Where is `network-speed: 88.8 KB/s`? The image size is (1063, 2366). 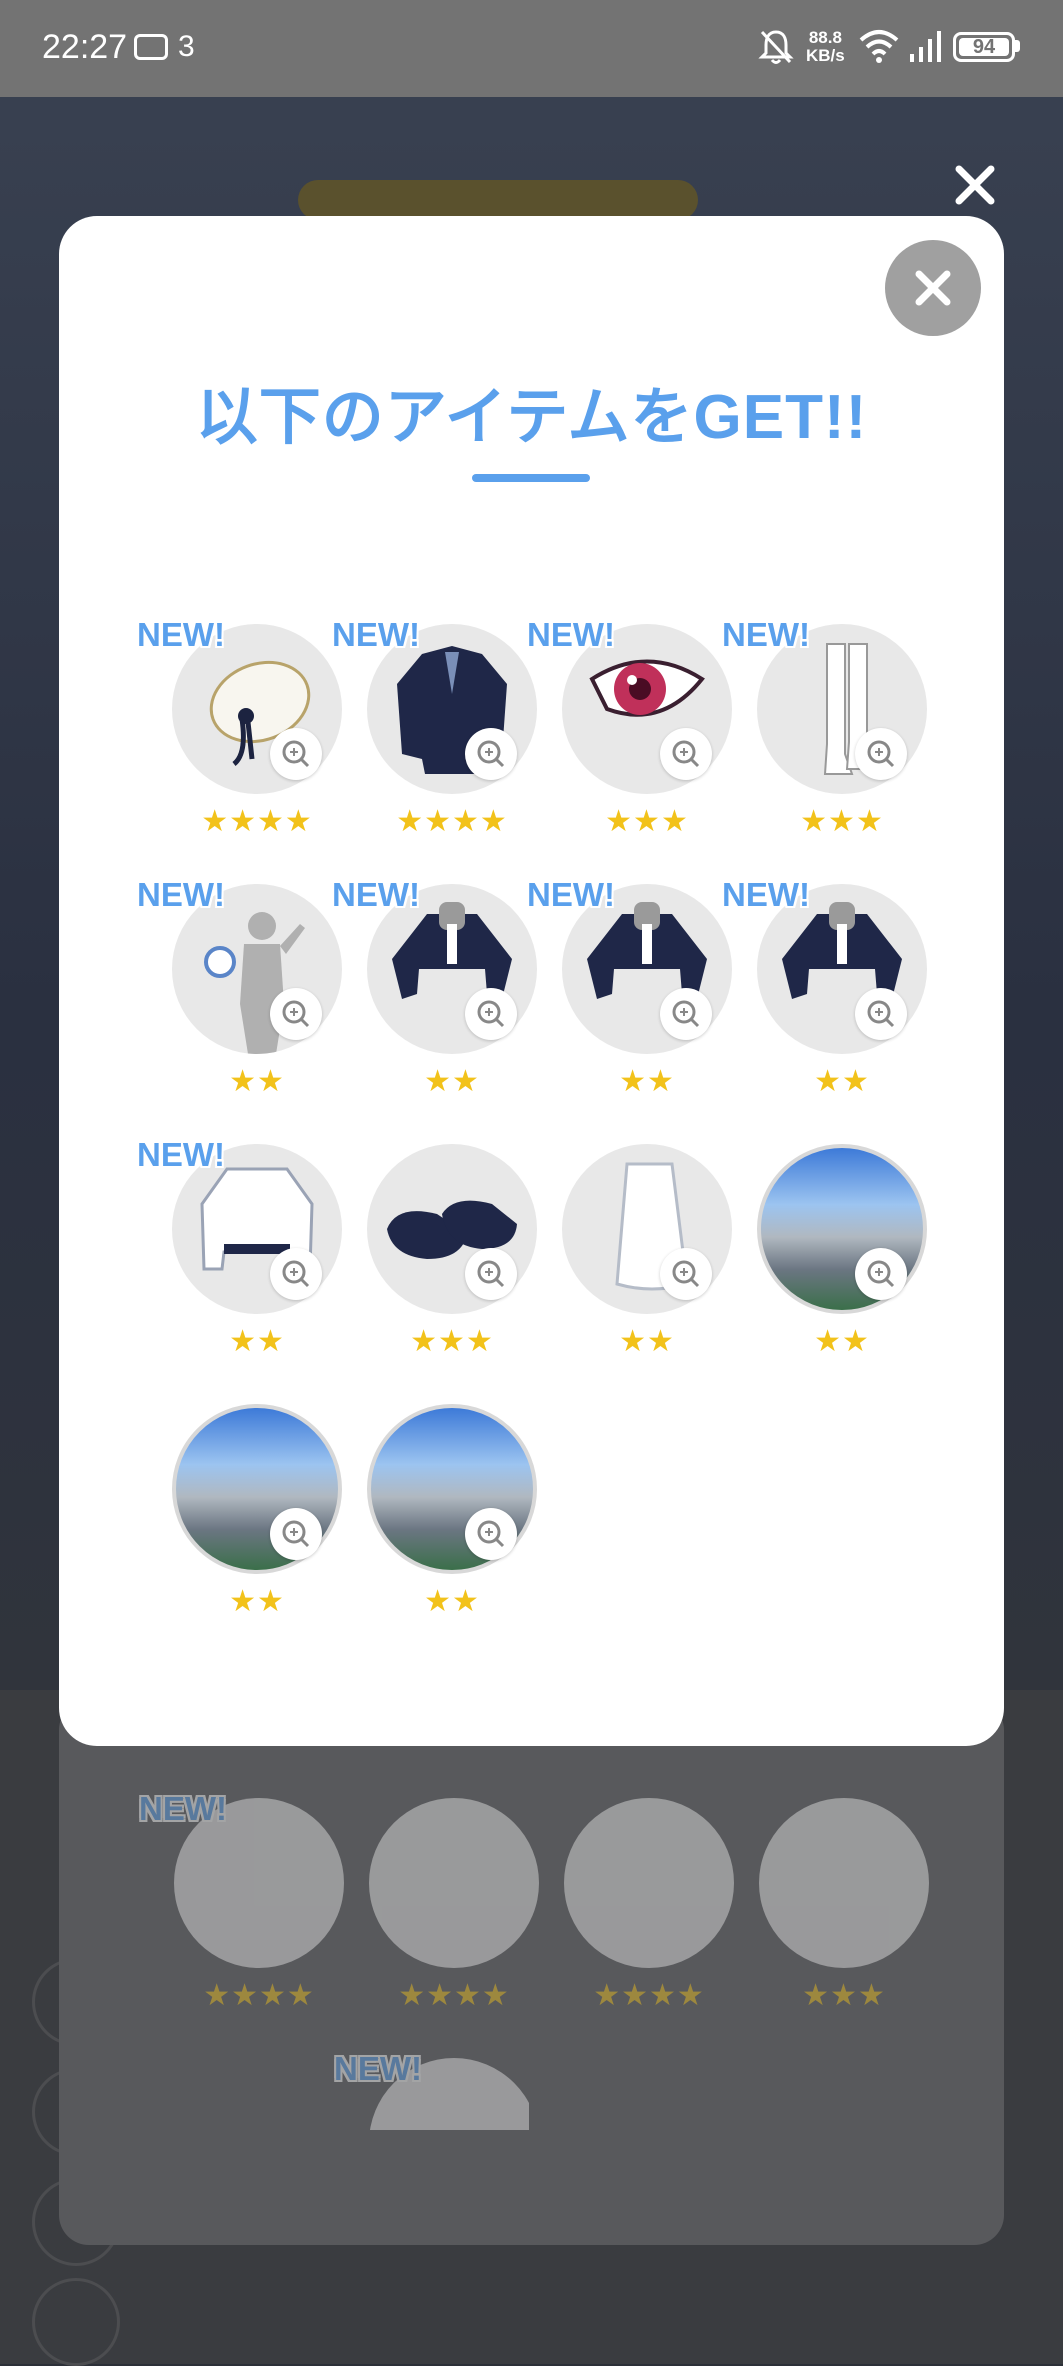
network-speed: 88.8 KB/s is located at coordinates (825, 47).